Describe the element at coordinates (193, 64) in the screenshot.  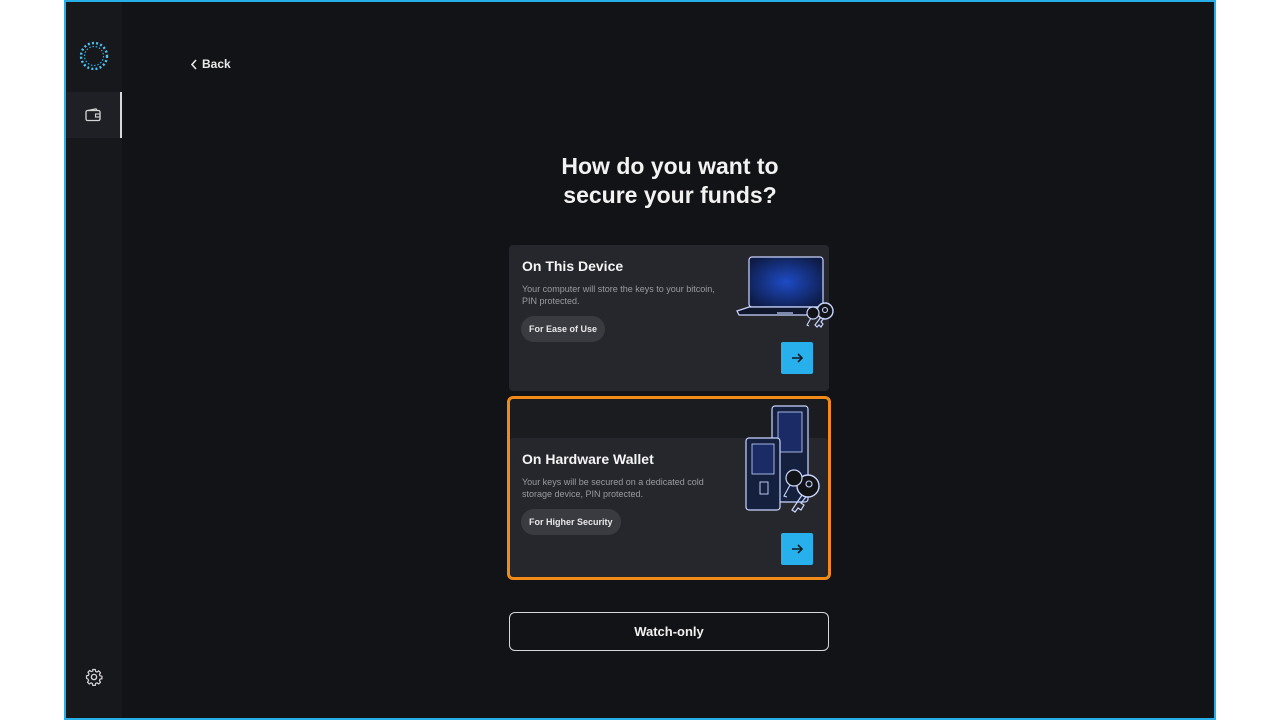
I see `chevron-left-icon` at that location.